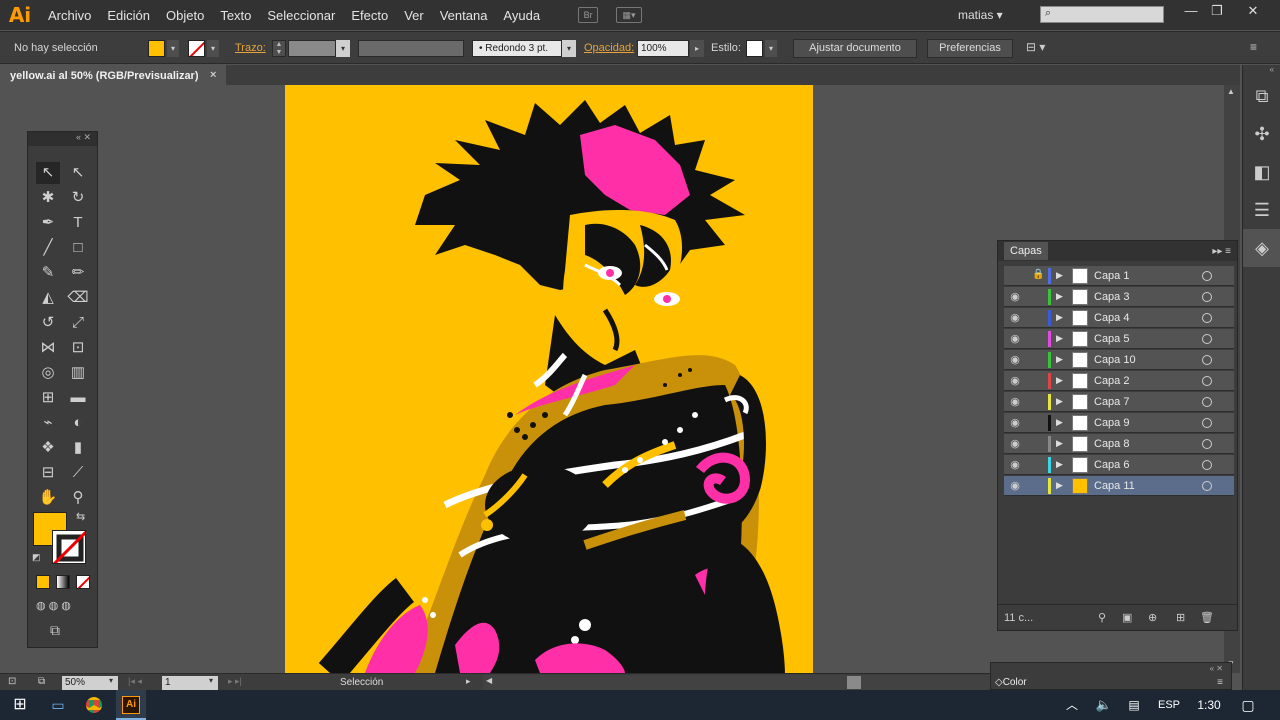 This screenshot has height=720, width=1280. I want to click on status-menu-icon: ▸, so click(468, 681).